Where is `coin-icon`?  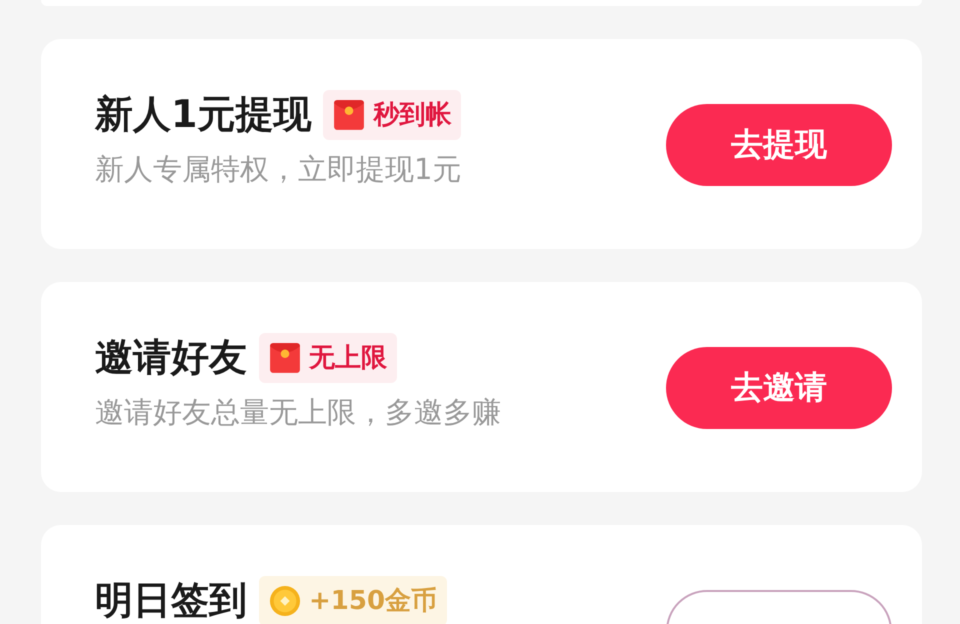
coin-icon is located at coordinates (285, 600).